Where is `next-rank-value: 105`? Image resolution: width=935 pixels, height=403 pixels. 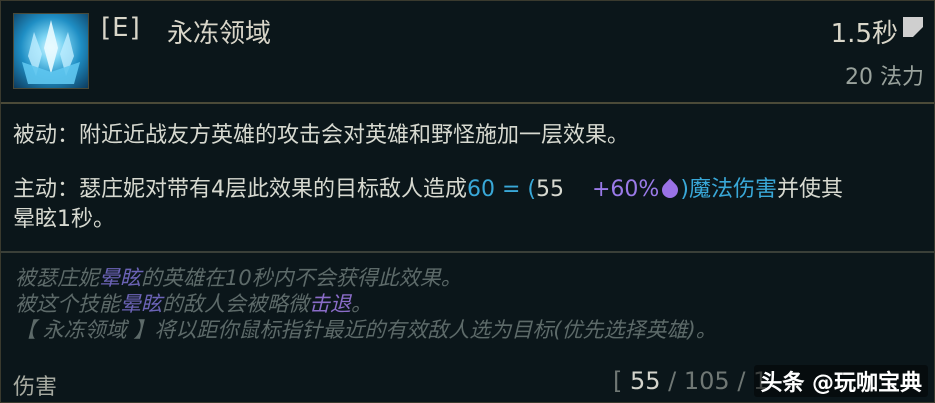 next-rank-value: 105 is located at coordinates (706, 381).